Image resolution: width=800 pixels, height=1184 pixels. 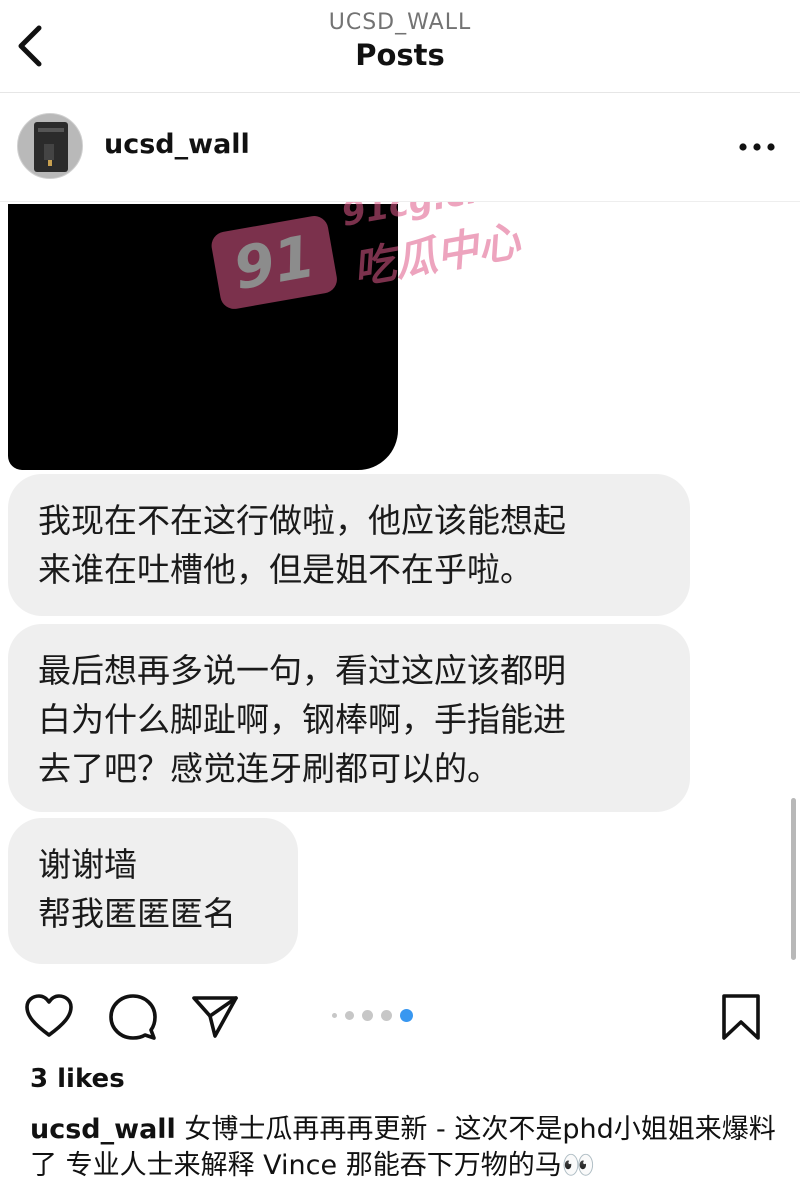 I want to click on post-action-bar, so click(x=400, y=1015).